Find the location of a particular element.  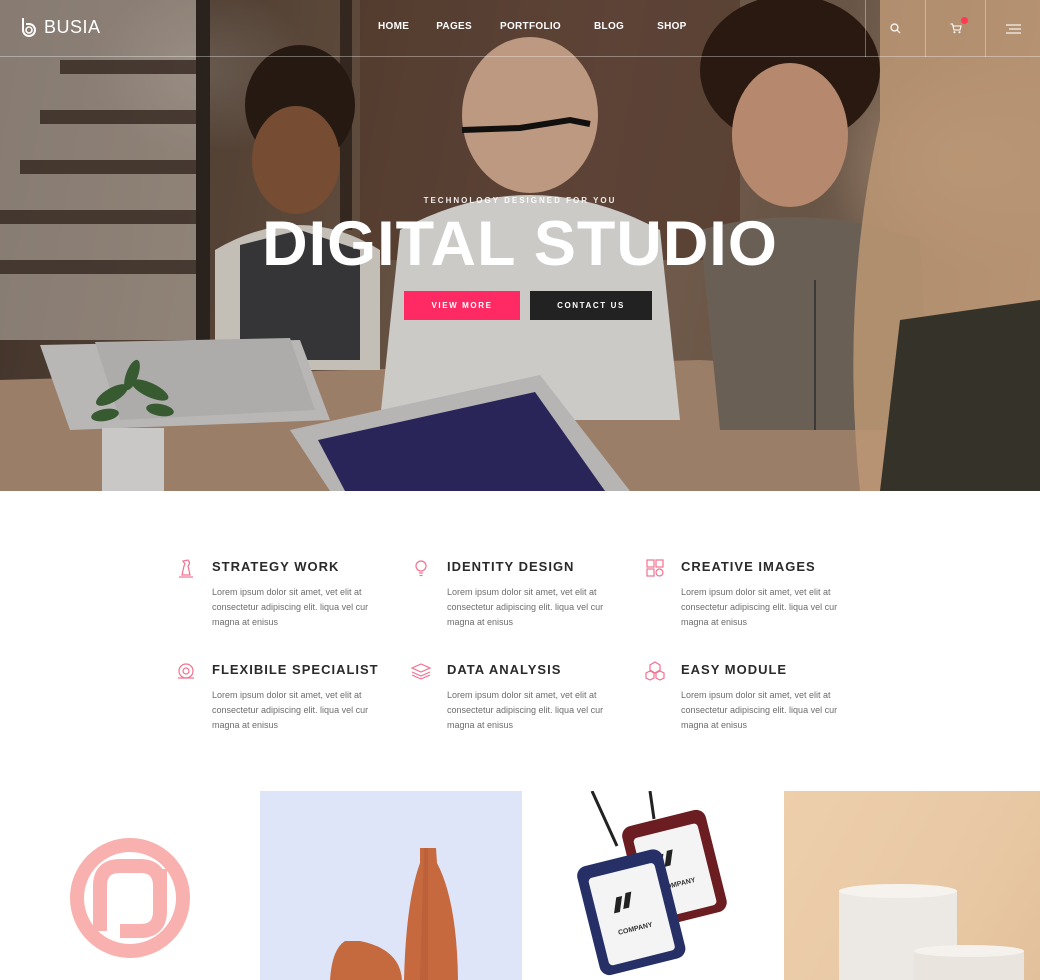

hero-tagline: TECHNOLOGY DESIGNED FOR YOU is located at coordinates (520, 200).